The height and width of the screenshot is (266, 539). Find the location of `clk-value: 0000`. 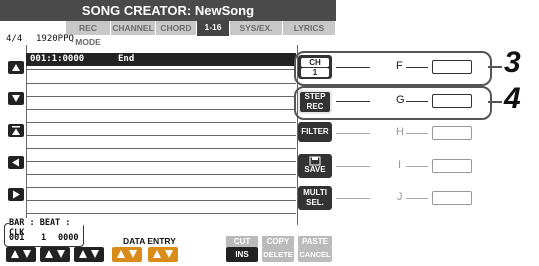

clk-value: 0000 is located at coordinates (68, 238).